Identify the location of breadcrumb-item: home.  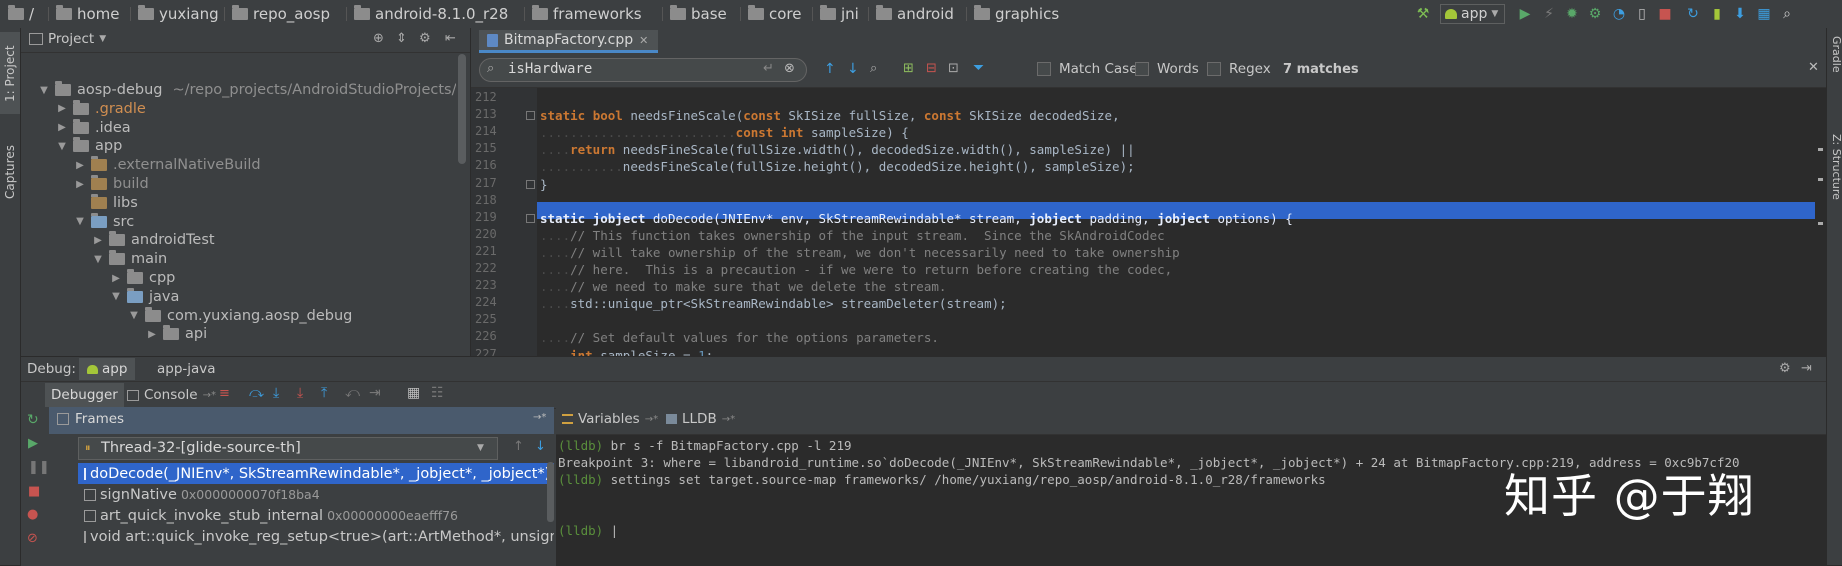
(88, 14).